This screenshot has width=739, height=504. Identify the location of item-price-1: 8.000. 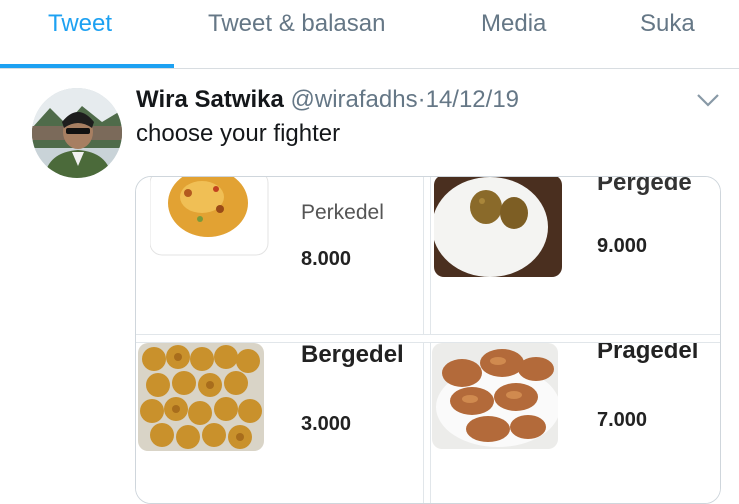
(326, 259).